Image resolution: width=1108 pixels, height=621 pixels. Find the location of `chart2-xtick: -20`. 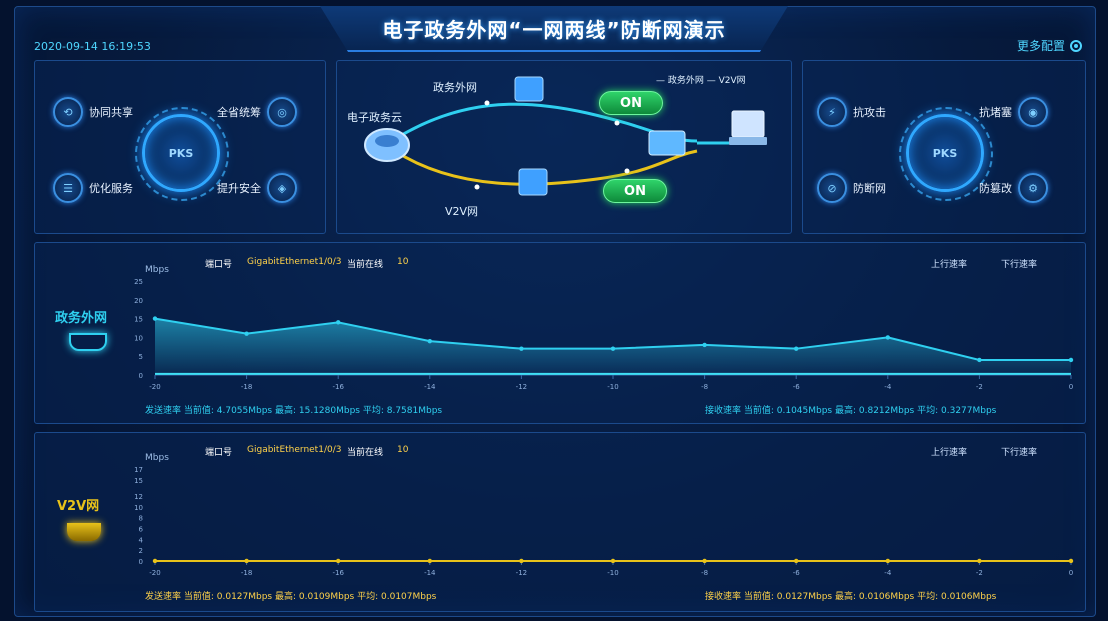

chart2-xtick: -20 is located at coordinates (154, 573).